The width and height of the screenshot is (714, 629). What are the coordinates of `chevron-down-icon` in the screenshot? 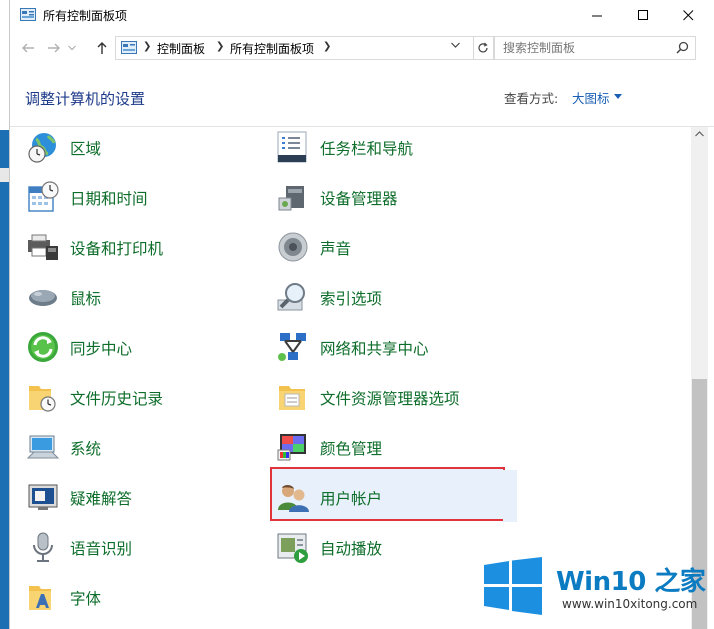 It's located at (72, 48).